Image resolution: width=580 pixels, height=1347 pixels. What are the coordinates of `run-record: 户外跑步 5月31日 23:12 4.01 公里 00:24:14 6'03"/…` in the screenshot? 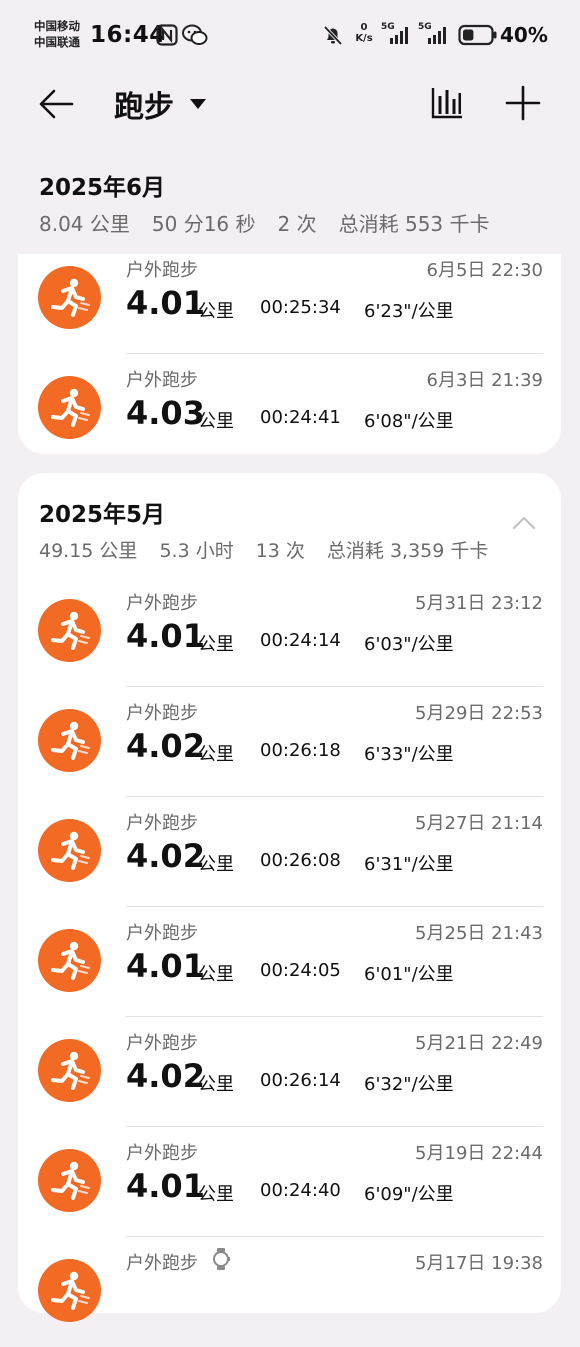 It's located at (289, 632).